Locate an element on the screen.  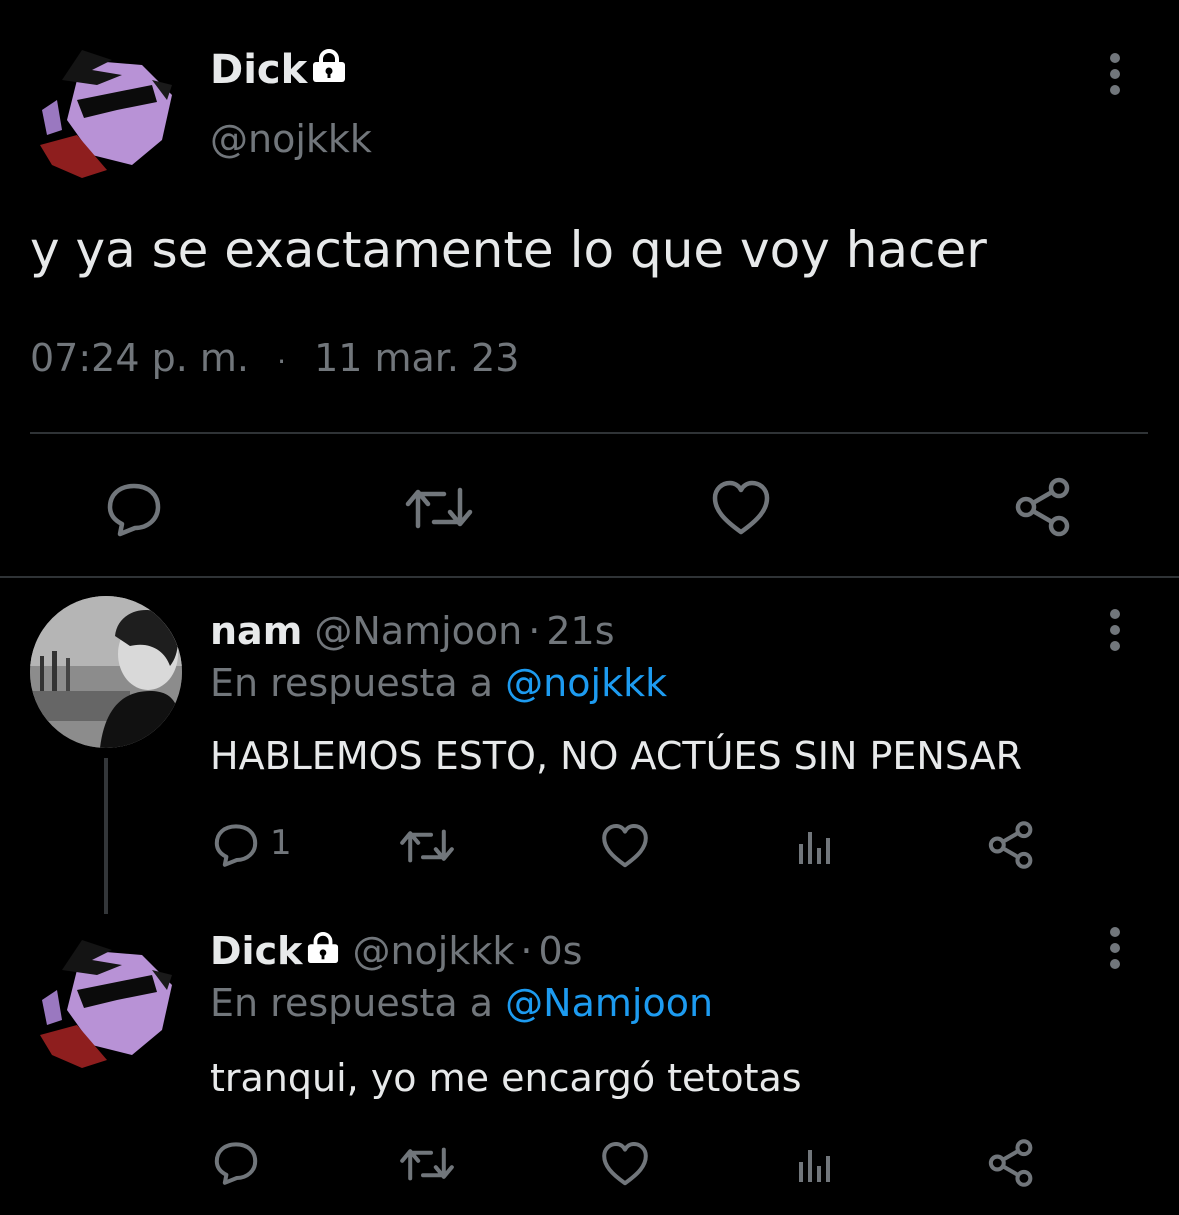
reply1-text: HABLEMOS ESTO, NO ACTÚES SIN PENSAR is located at coordinates (616, 756).